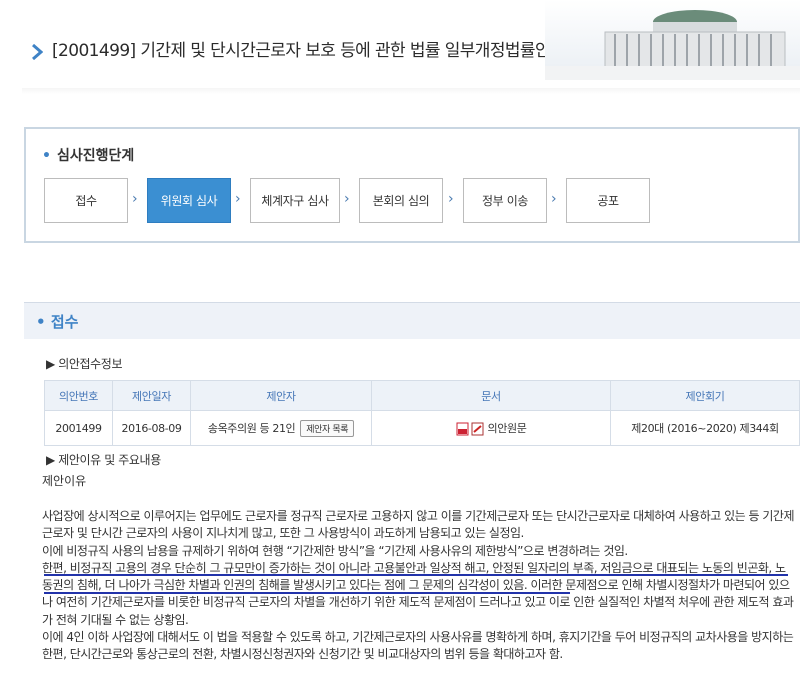 This screenshot has width=800, height=684. What do you see at coordinates (151, 395) in the screenshot?
I see `column-header: 제안일자` at bounding box center [151, 395].